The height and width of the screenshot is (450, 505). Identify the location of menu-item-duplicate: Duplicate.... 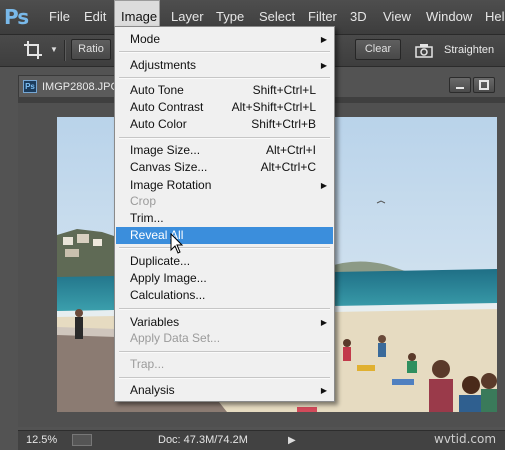
(224, 261).